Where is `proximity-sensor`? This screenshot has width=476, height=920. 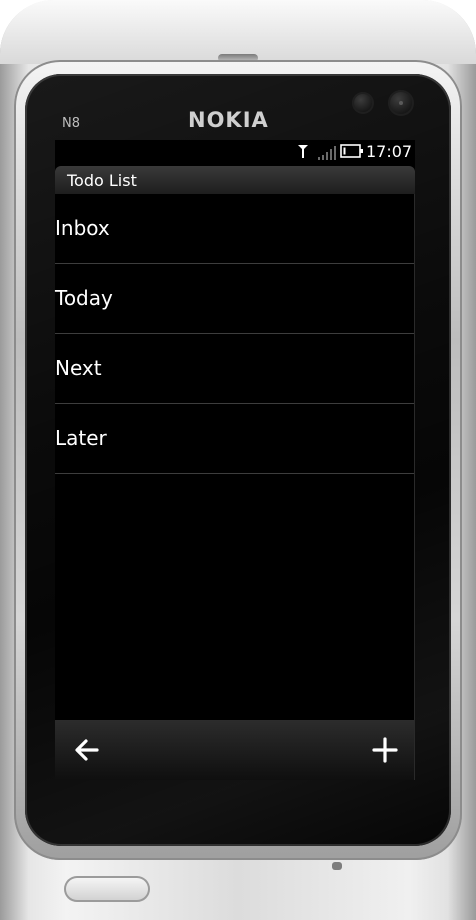 proximity-sensor is located at coordinates (363, 103).